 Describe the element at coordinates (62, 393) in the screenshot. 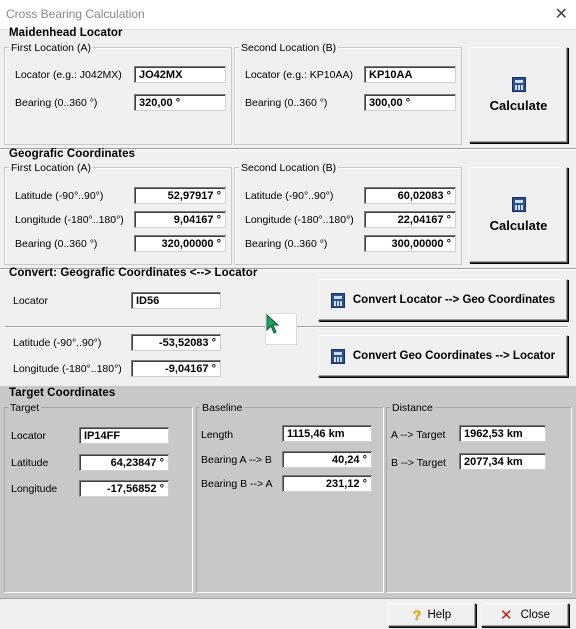

I see `target-section-title: Target Coordinates` at that location.